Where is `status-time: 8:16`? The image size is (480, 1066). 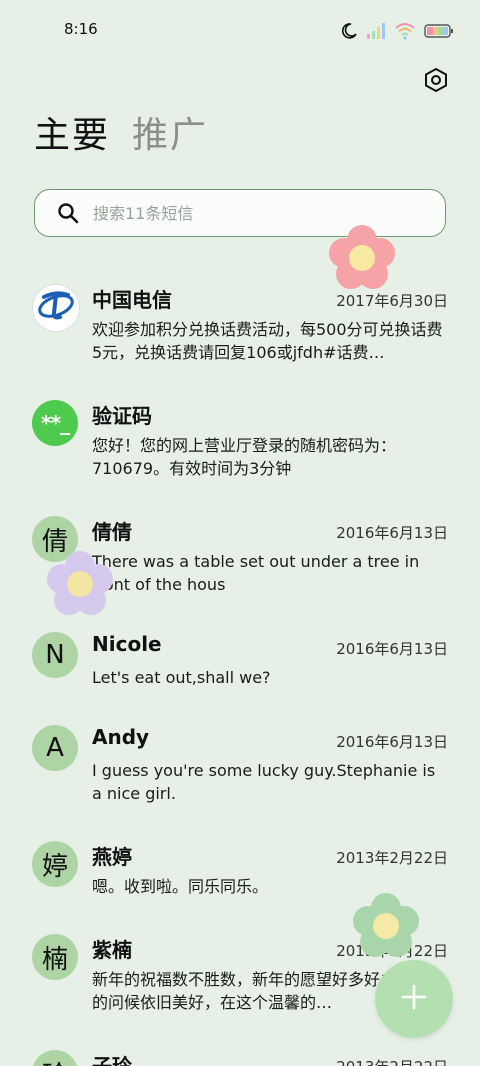
status-time: 8:16 is located at coordinates (81, 29).